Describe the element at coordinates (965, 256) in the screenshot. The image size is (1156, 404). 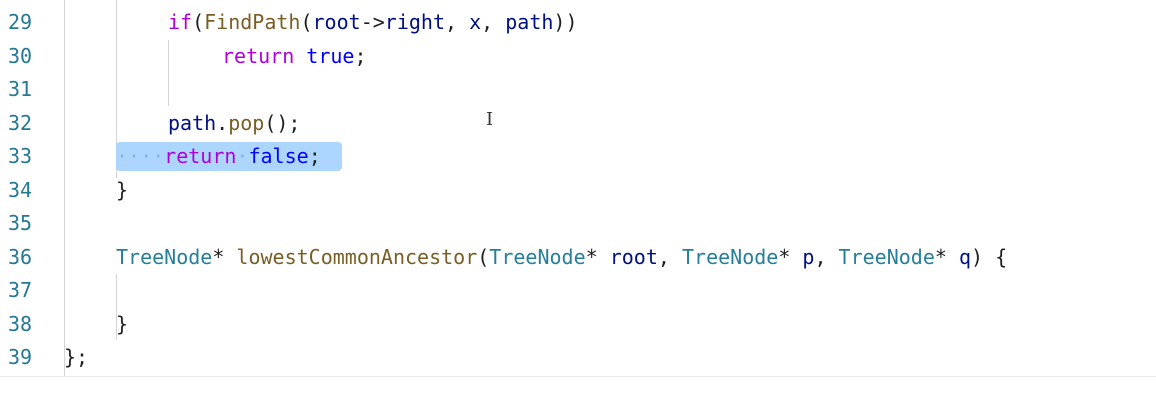
I see `code-token: q` at that location.